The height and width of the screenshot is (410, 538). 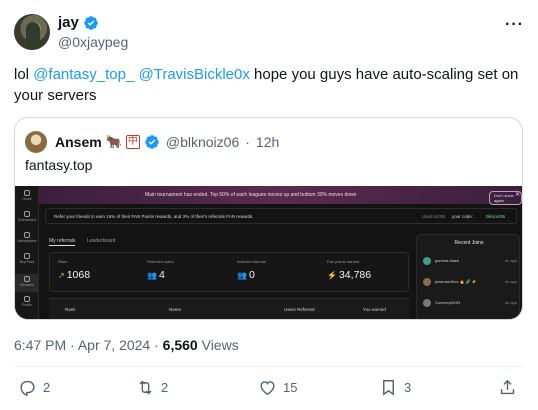 I want to click on share-button, so click(x=507, y=387).